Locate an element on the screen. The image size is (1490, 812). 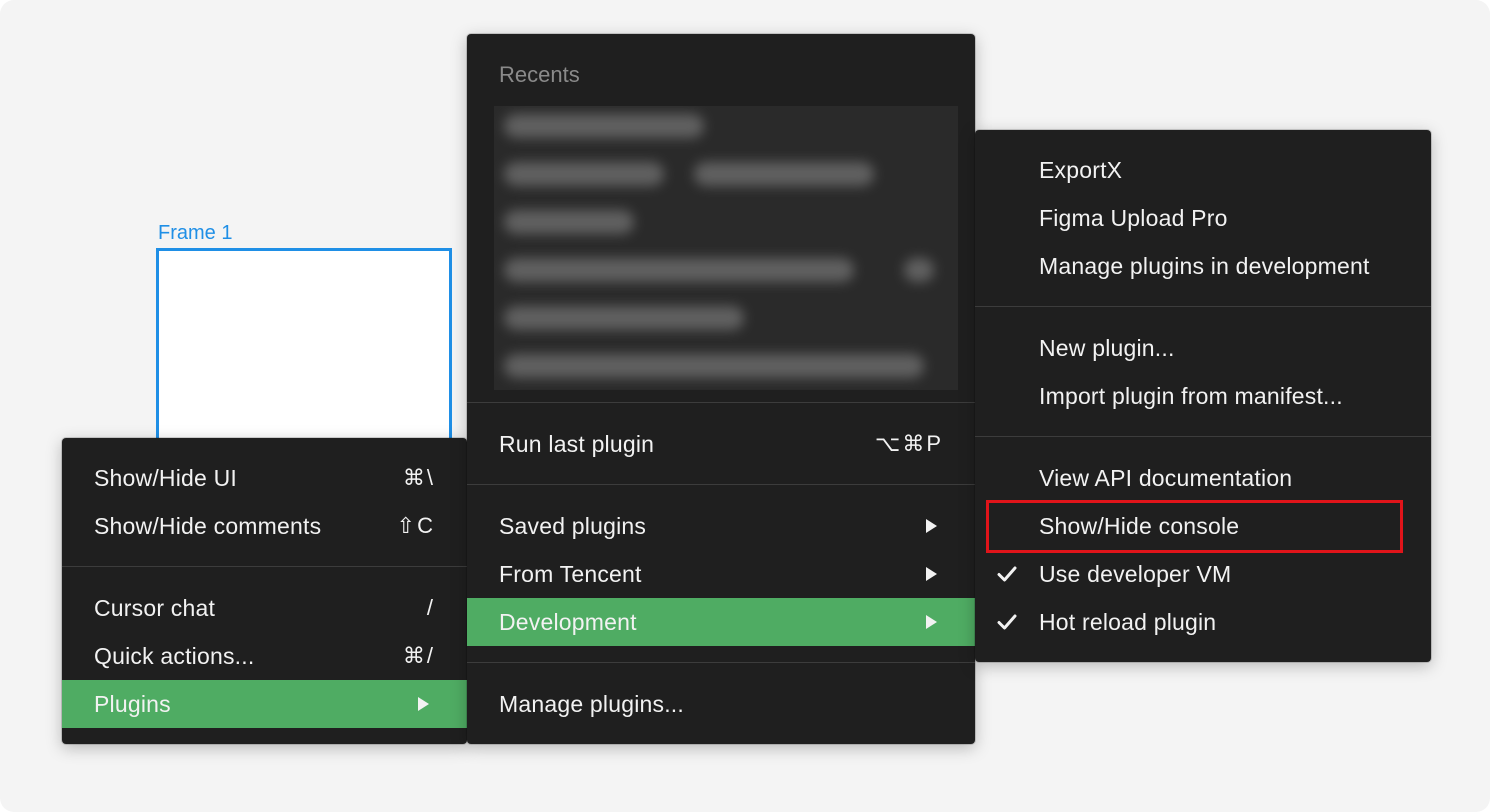
menu-item-from-tencent: From Tencent is located at coordinates (721, 574).